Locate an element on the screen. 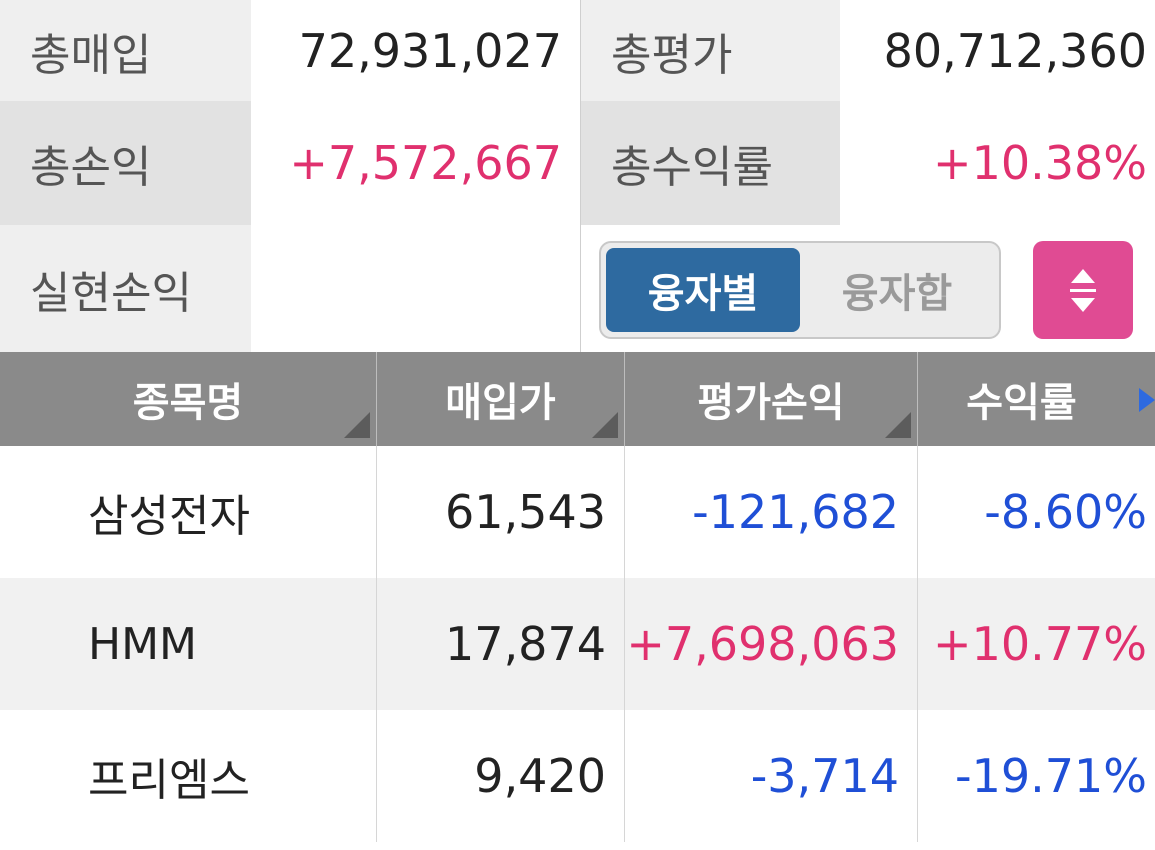 The image size is (1155, 850). sort-divider-icon is located at coordinates (1083, 290).